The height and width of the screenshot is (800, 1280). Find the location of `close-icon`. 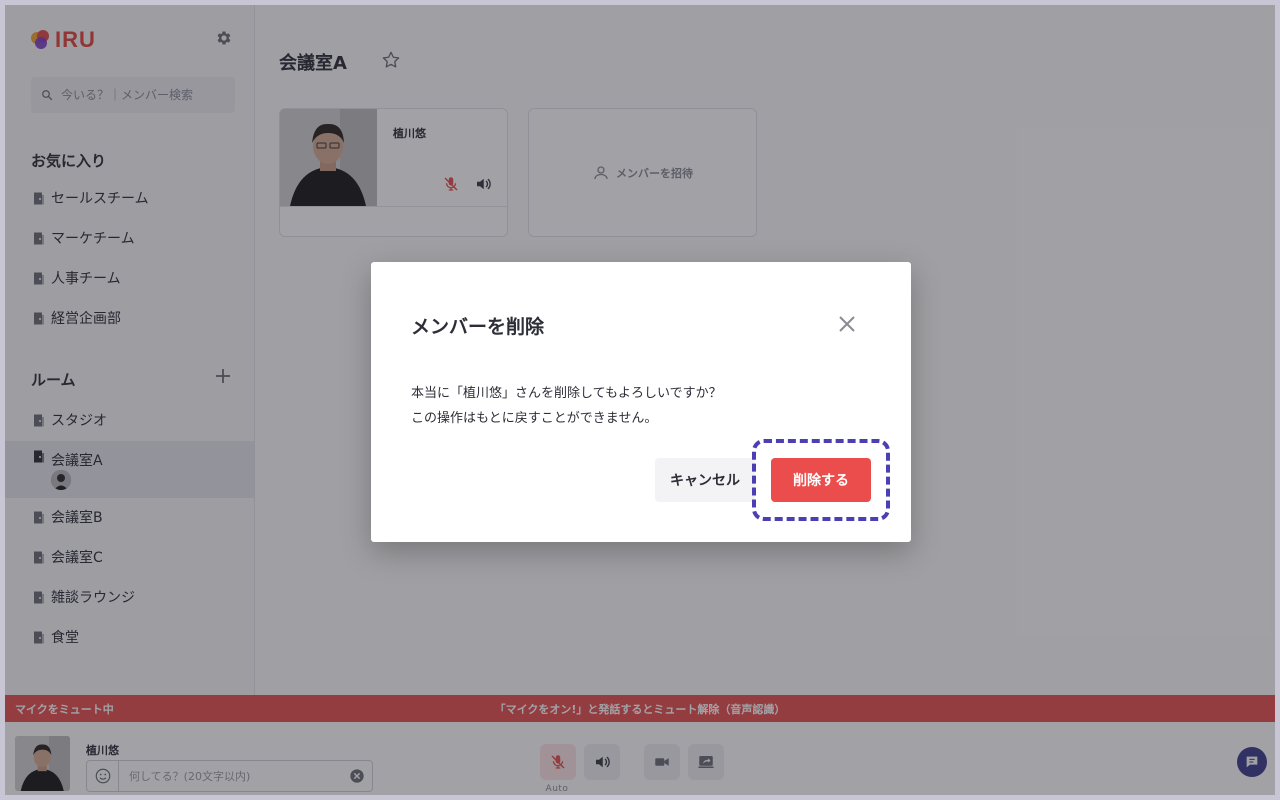

close-icon is located at coordinates (847, 324).